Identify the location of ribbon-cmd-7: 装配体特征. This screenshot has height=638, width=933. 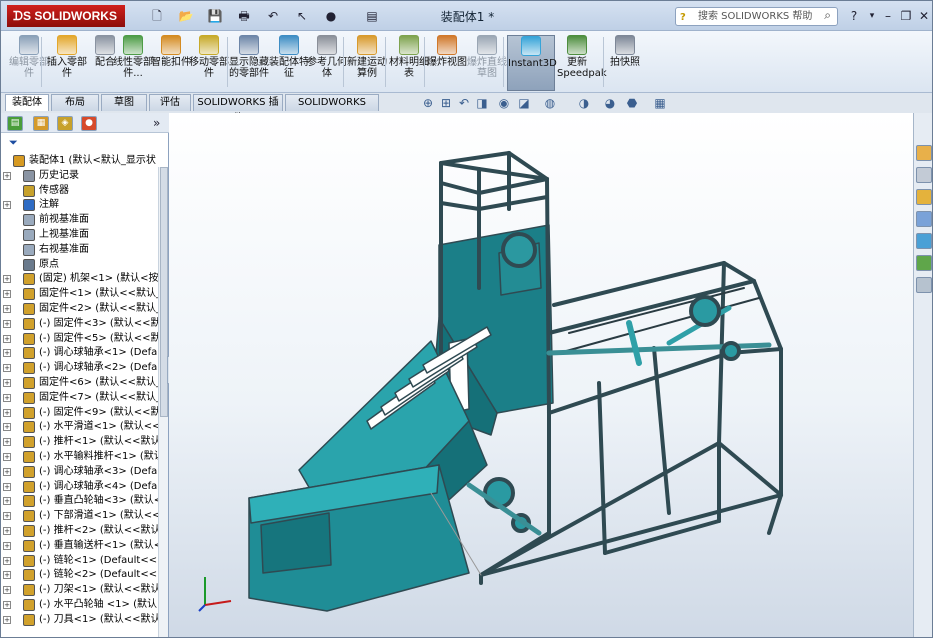
(289, 63).